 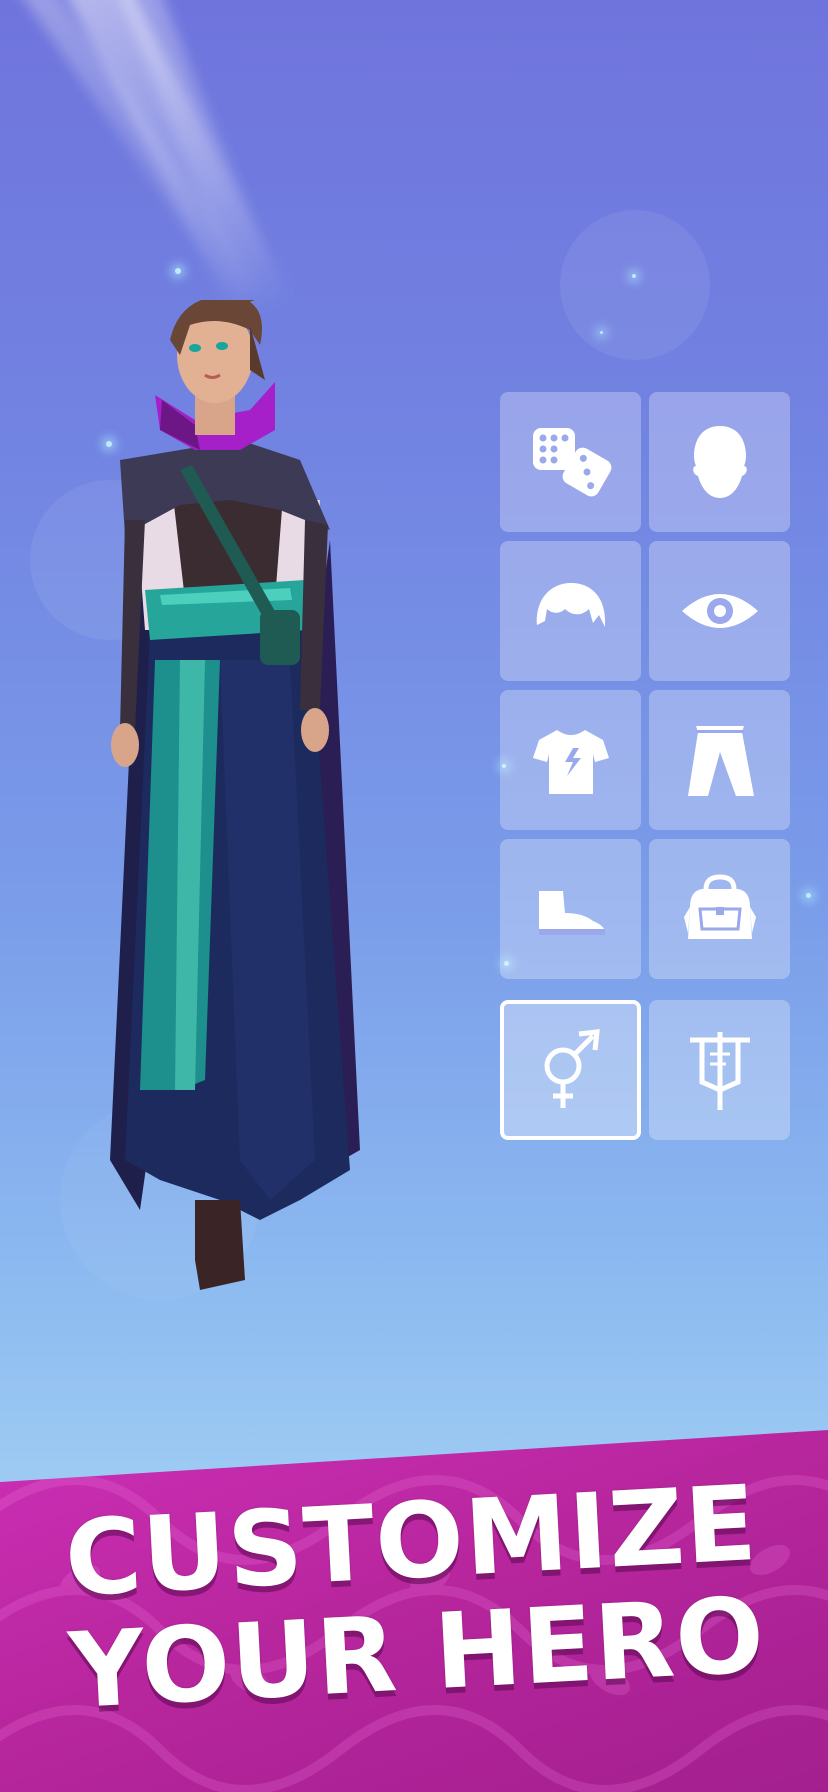 I want to click on option-banner, so click(x=719, y=1070).